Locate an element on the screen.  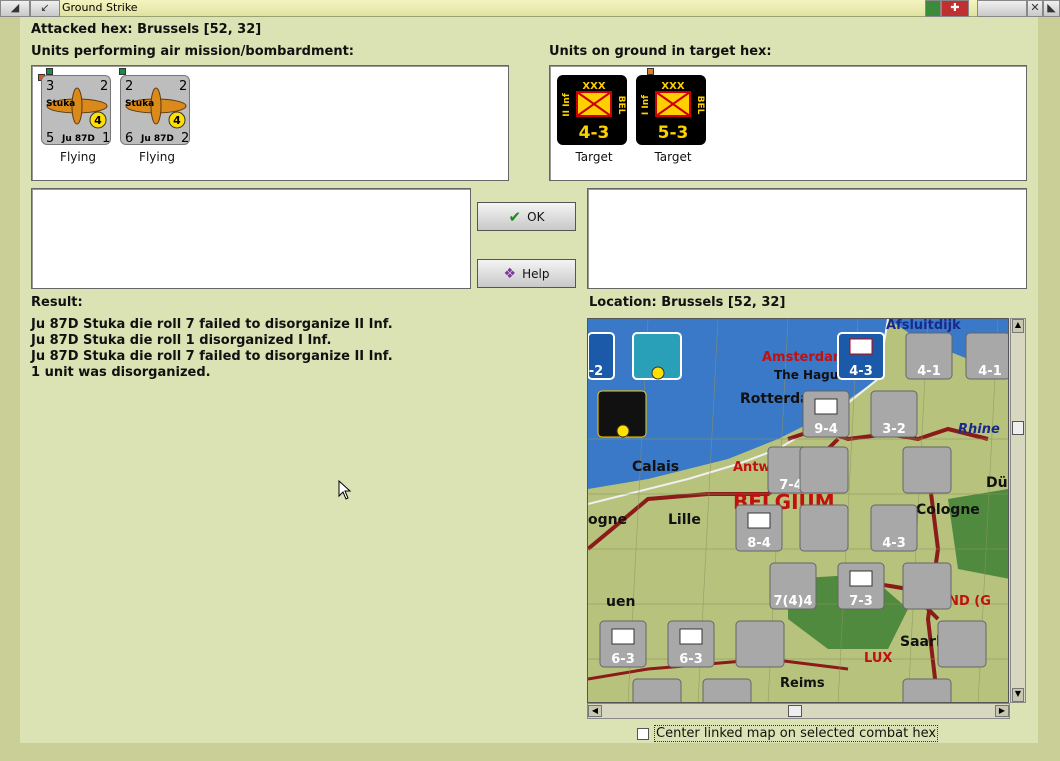
svg-text: XXX is located at coordinates (672, 86).